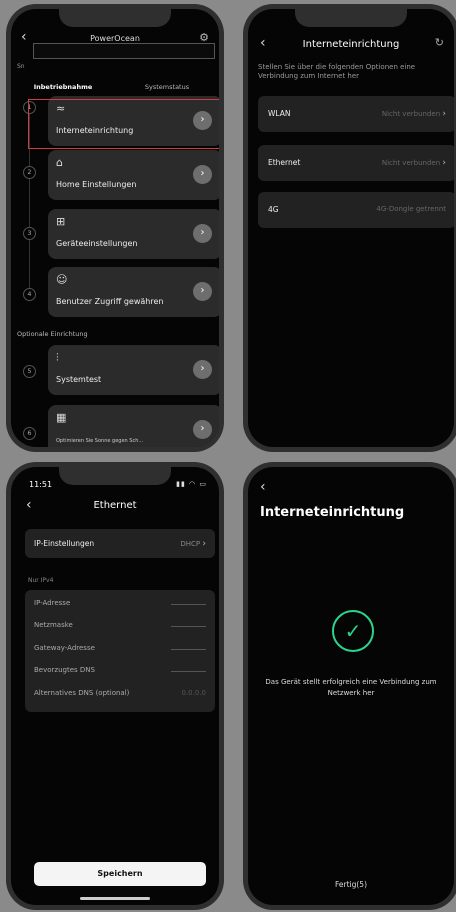 This screenshot has height=912, width=456. I want to click on field-ip-address: IP-Adresse, so click(120, 605).